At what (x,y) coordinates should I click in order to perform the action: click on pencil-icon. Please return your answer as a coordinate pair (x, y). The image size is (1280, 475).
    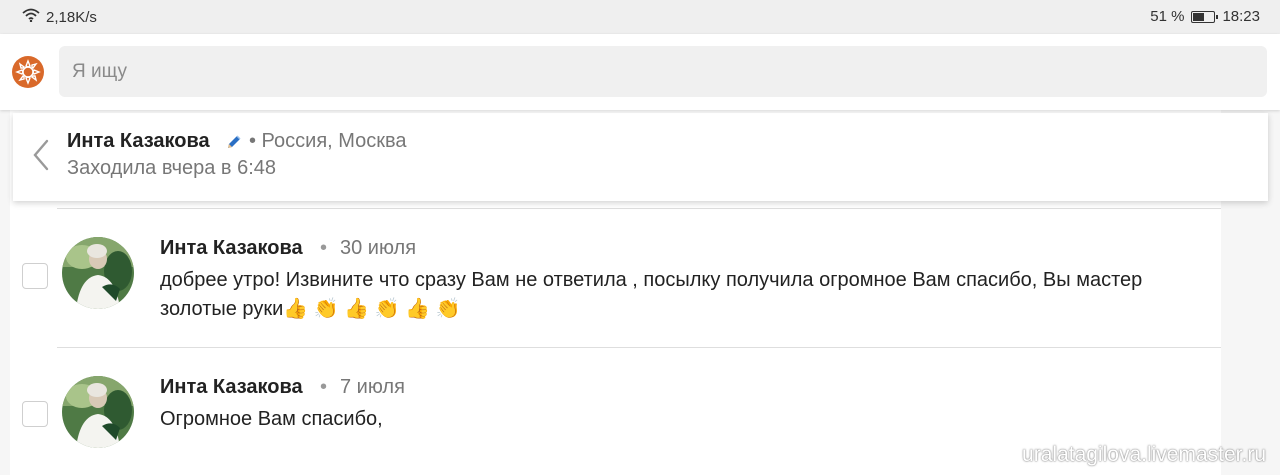
    Looking at the image, I should click on (234, 144).